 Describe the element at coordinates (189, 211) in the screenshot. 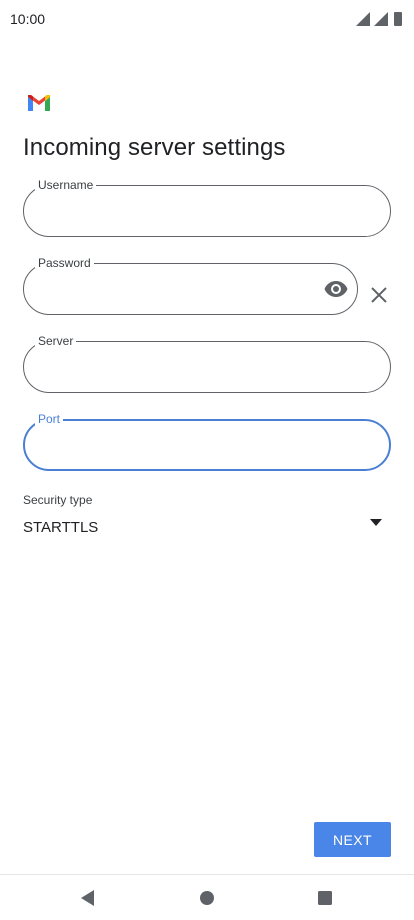

I see `username-input` at that location.